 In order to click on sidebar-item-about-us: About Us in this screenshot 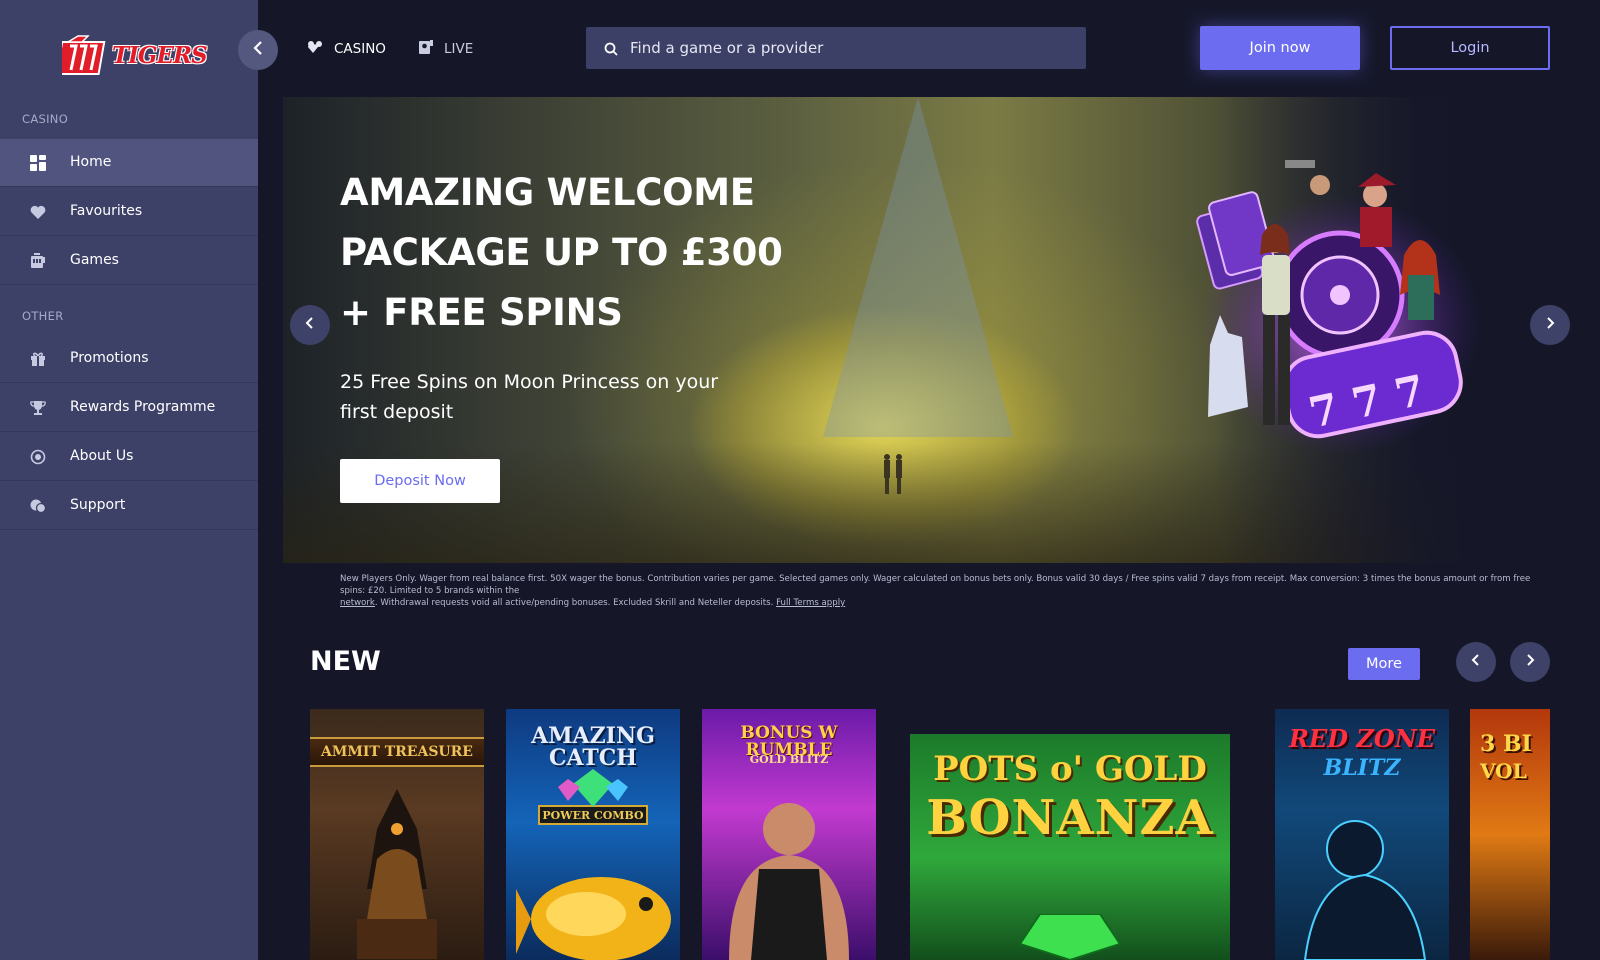, I will do `click(129, 457)`.